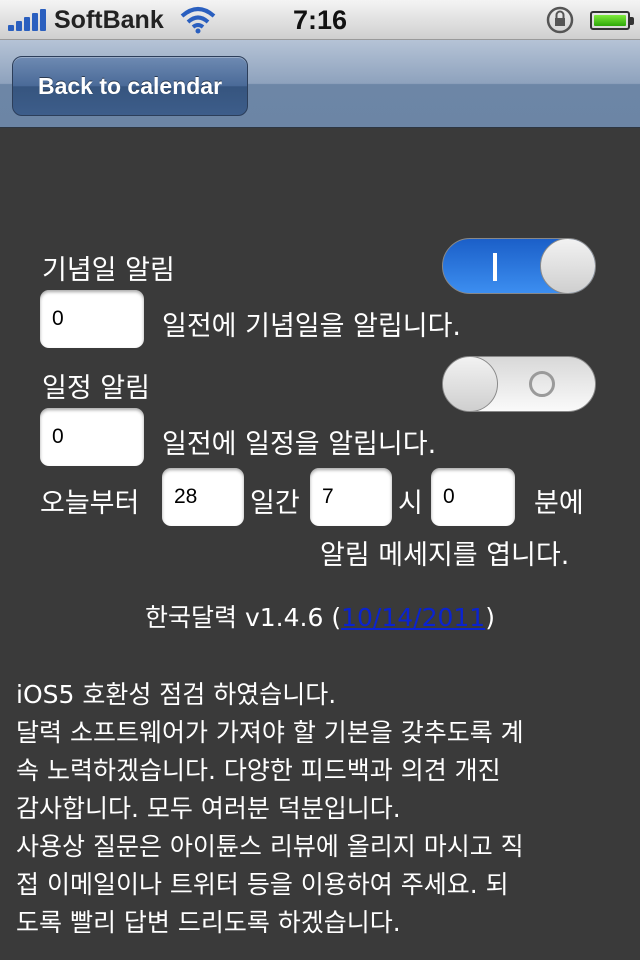 The image size is (640, 960). What do you see at coordinates (208, 922) in the screenshot?
I see `notes-line: 도록 빨리 답변 드리도록 하겠습니다.` at bounding box center [208, 922].